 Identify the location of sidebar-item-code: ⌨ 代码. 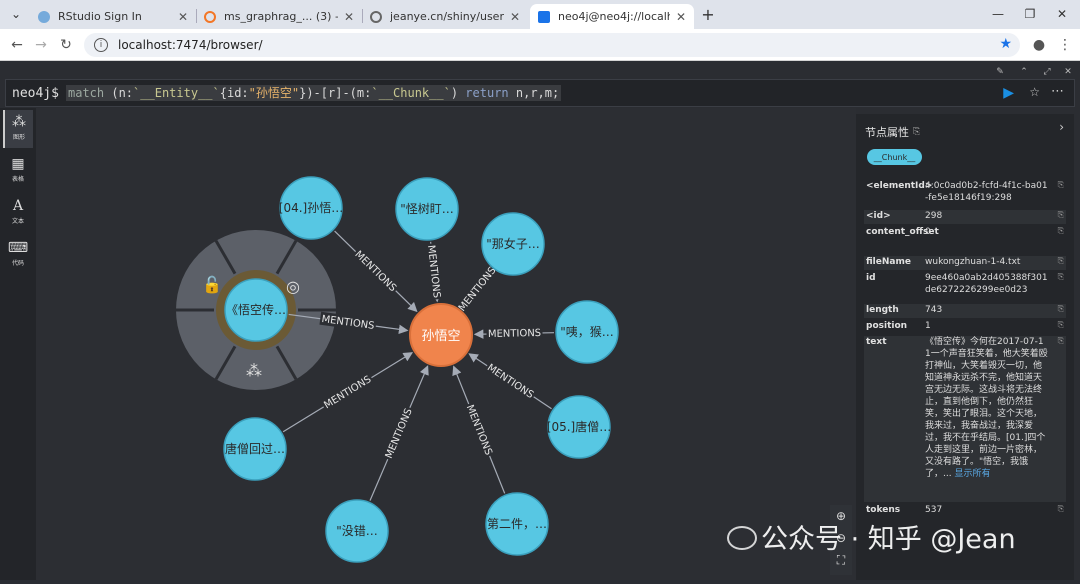
(18, 255).